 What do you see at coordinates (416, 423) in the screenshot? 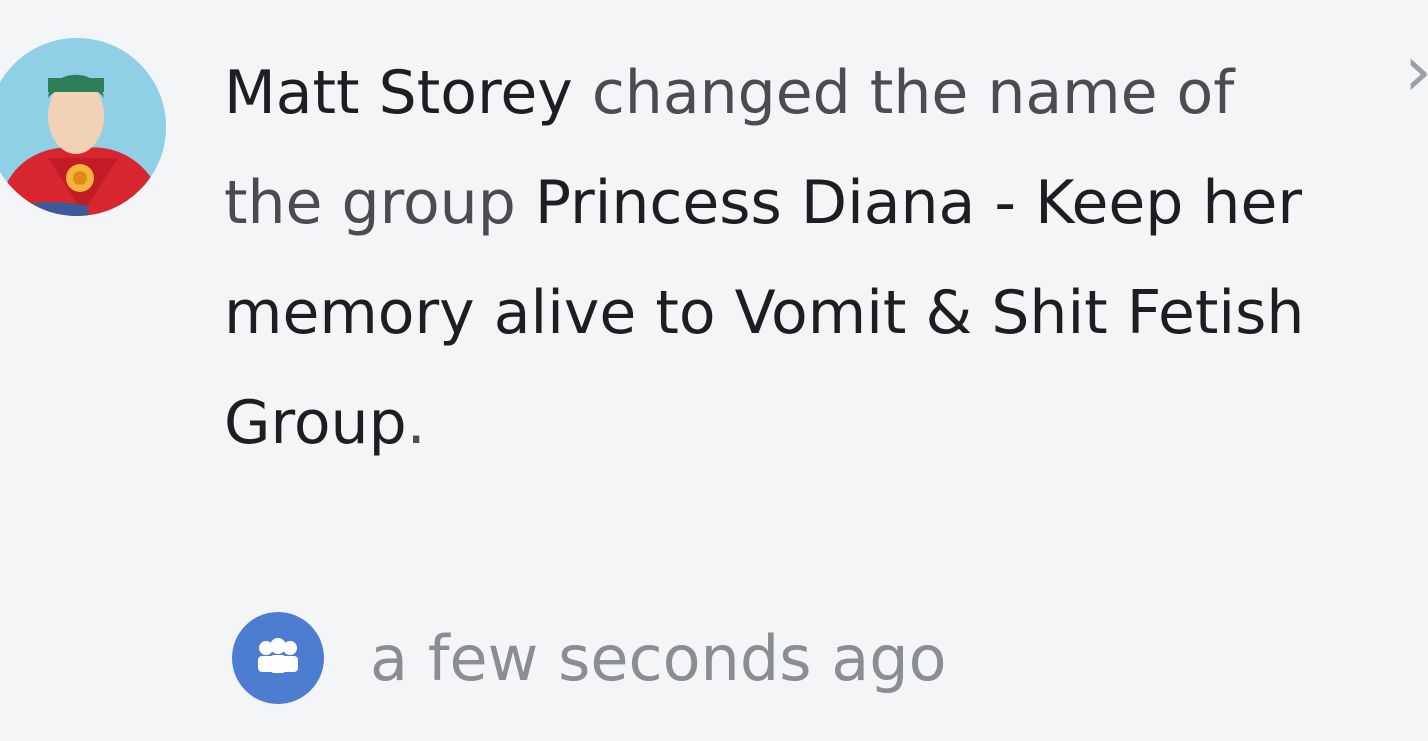
I see `trailing-period: .` at bounding box center [416, 423].